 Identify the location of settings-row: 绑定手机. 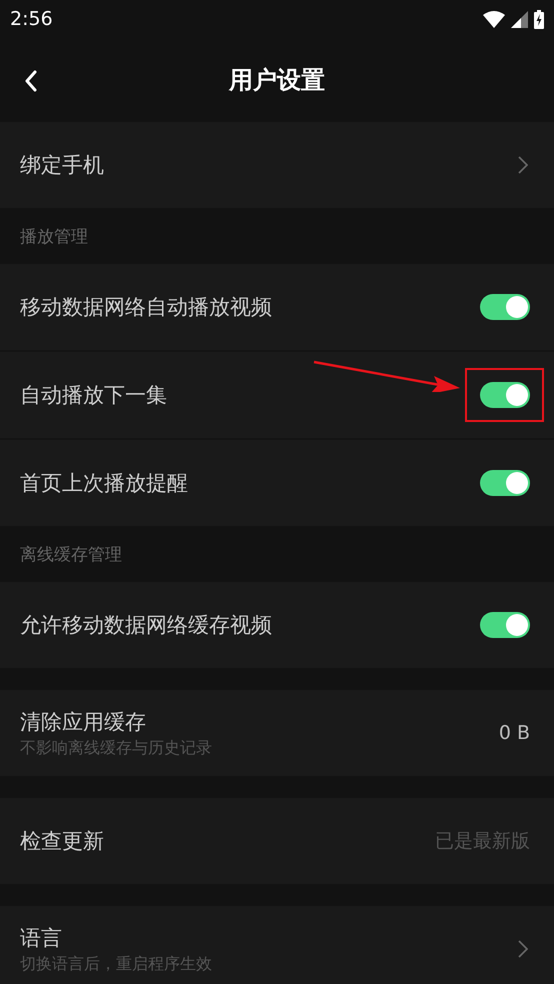
(277, 165).